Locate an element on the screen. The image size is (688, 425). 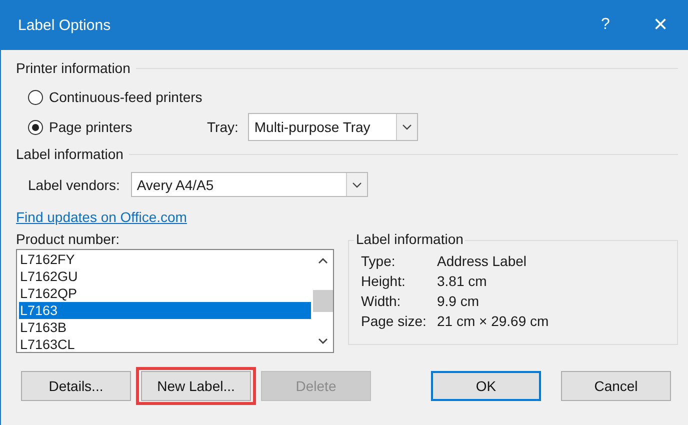
help-button: ? is located at coordinates (605, 25).